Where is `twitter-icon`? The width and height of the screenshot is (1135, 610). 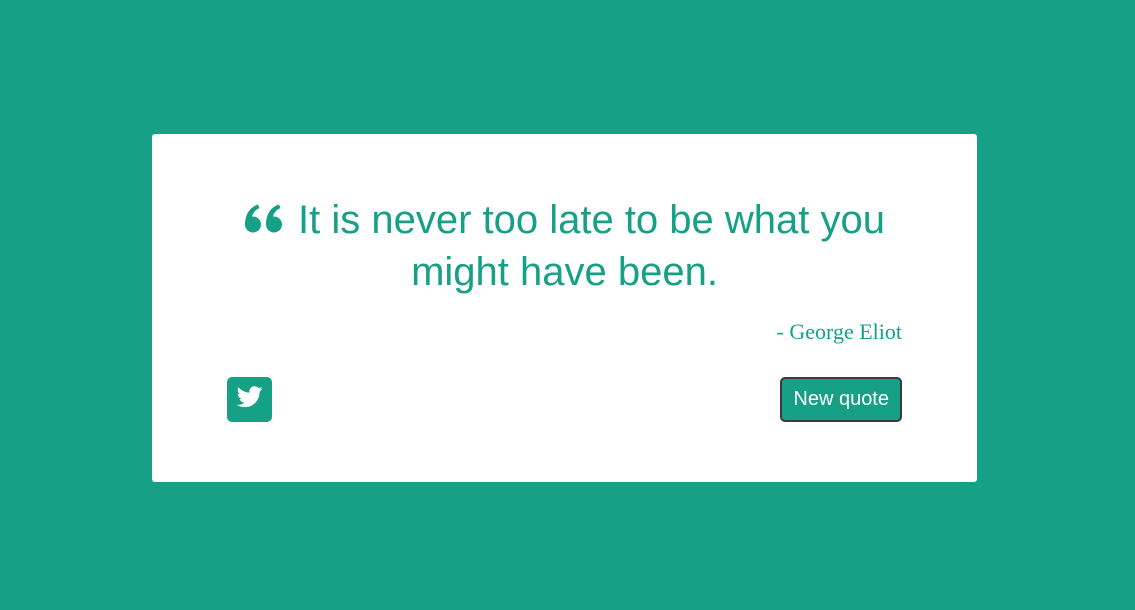 twitter-icon is located at coordinates (249, 399).